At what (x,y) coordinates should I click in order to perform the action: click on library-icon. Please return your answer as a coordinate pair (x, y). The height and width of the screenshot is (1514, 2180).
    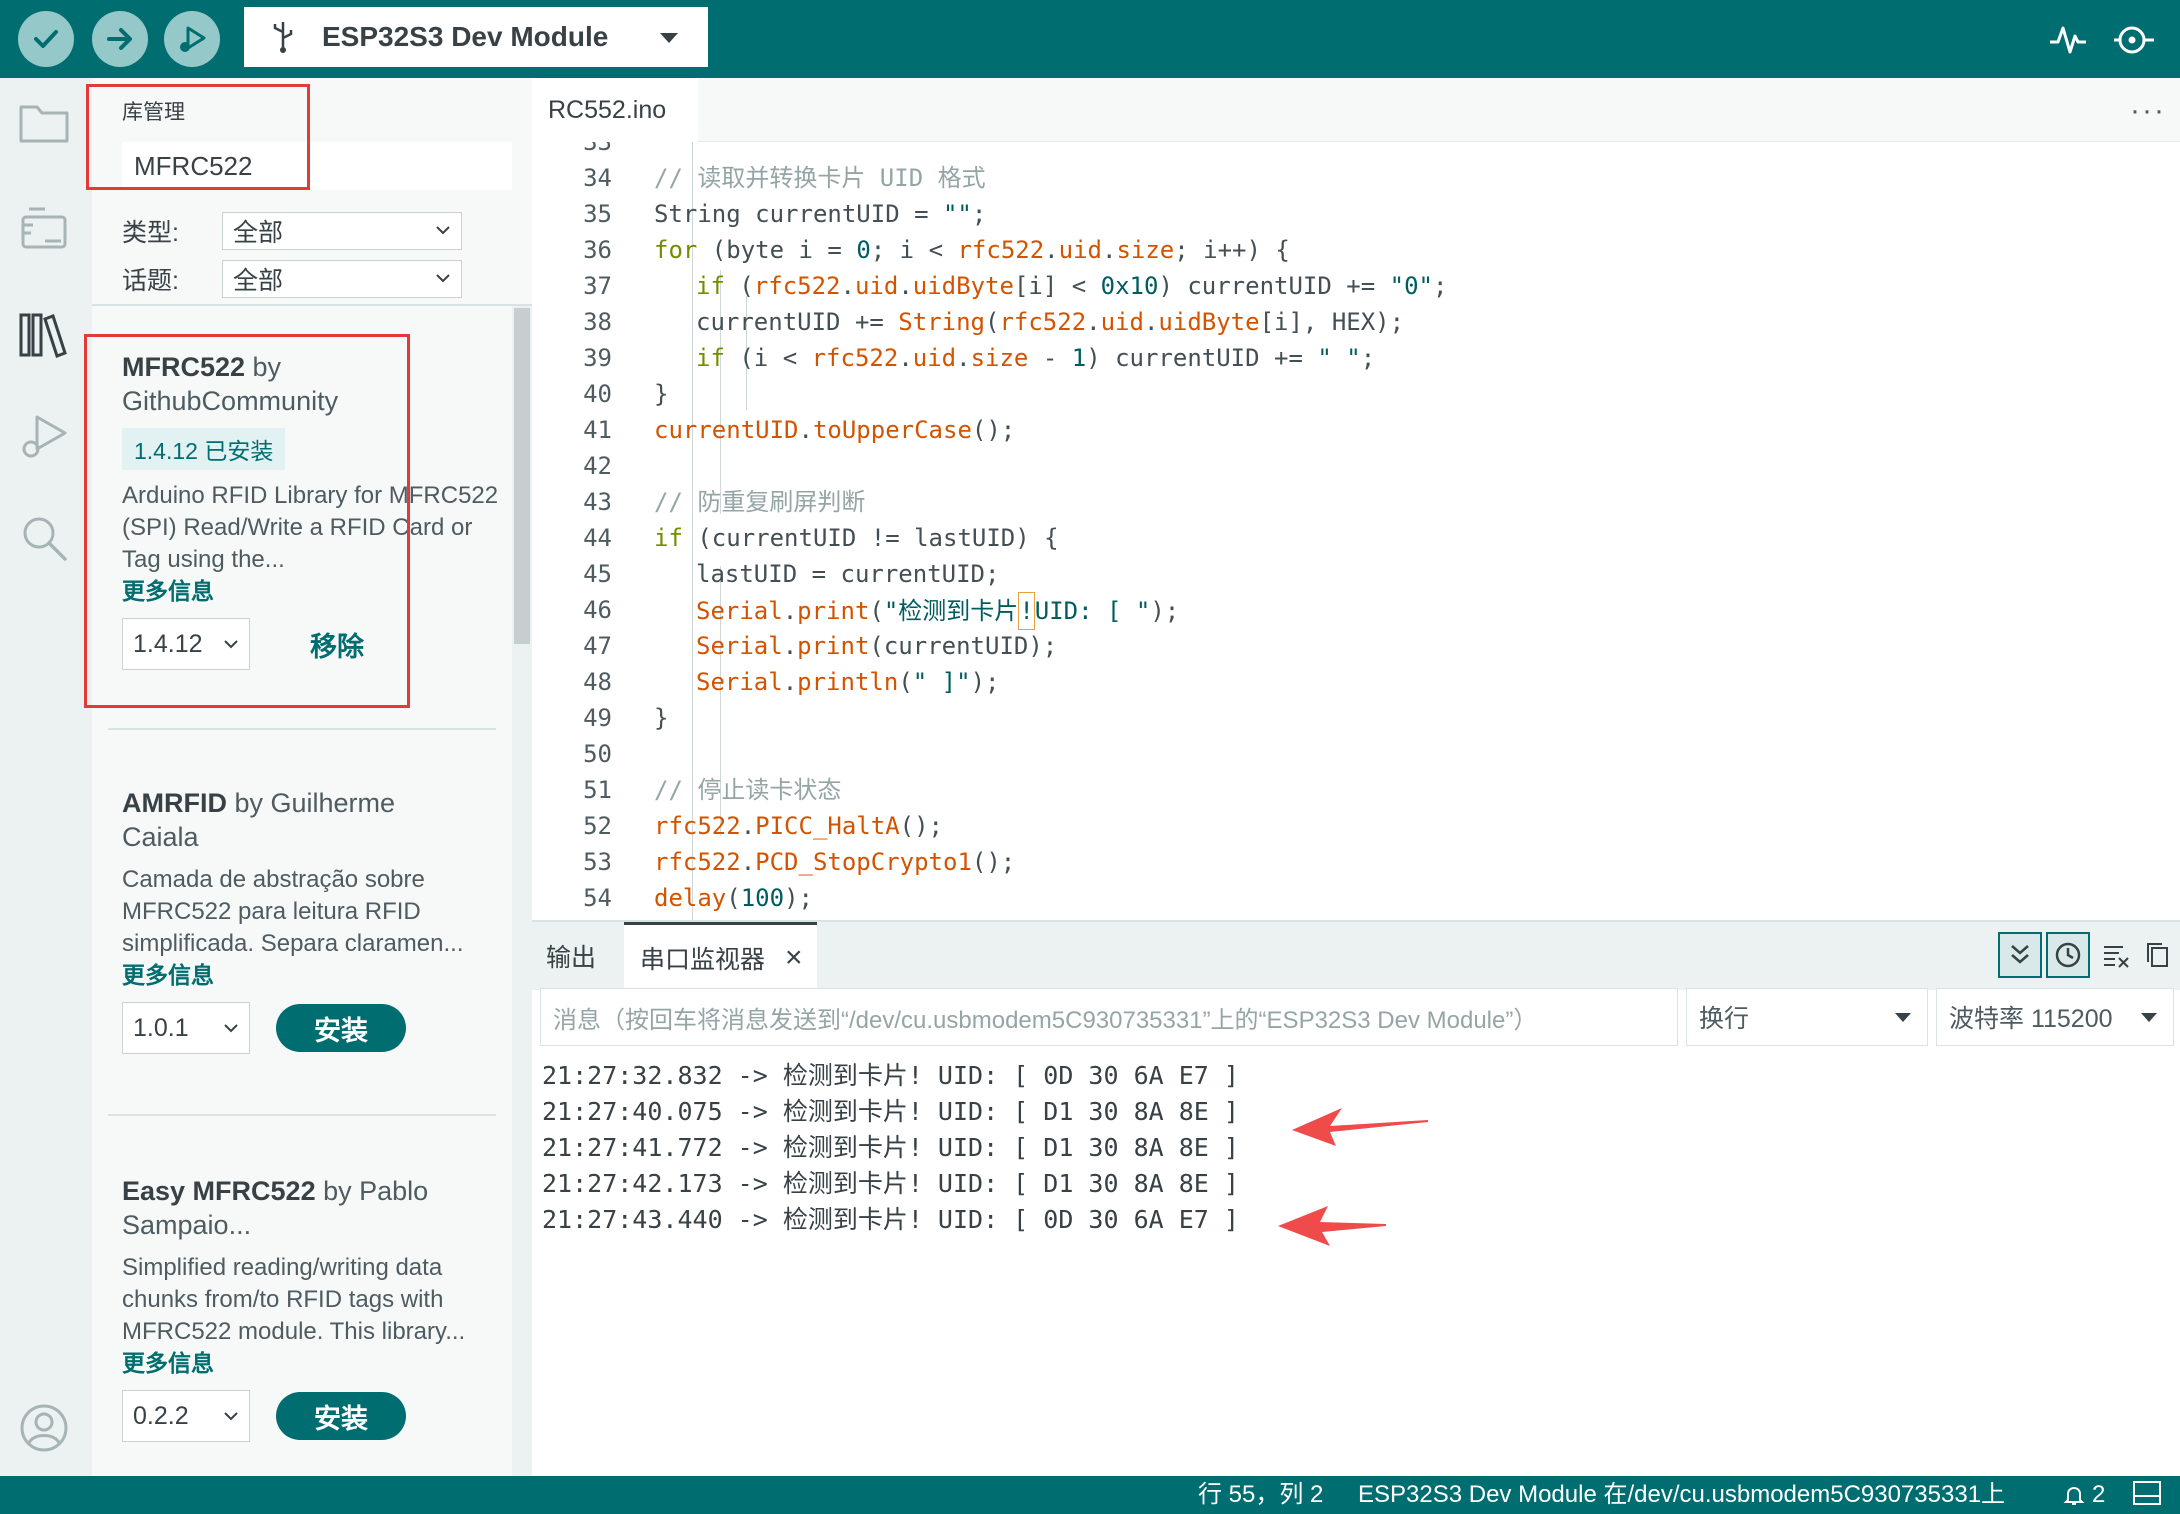
    Looking at the image, I should click on (43, 335).